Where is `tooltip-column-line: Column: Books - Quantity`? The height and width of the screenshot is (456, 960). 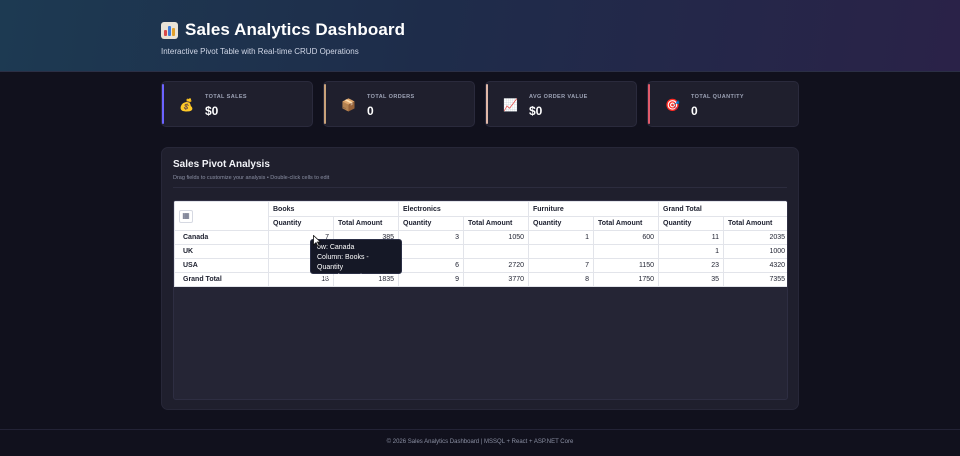
tooltip-column-line: Column: Books - Quantity is located at coordinates (343, 262).